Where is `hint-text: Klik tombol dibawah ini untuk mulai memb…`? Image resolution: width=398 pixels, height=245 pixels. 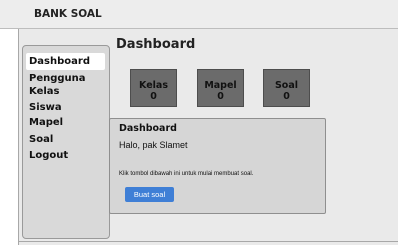
hint-text: Klik tombol dibawah ini untuk mulai memb… is located at coordinates (186, 174).